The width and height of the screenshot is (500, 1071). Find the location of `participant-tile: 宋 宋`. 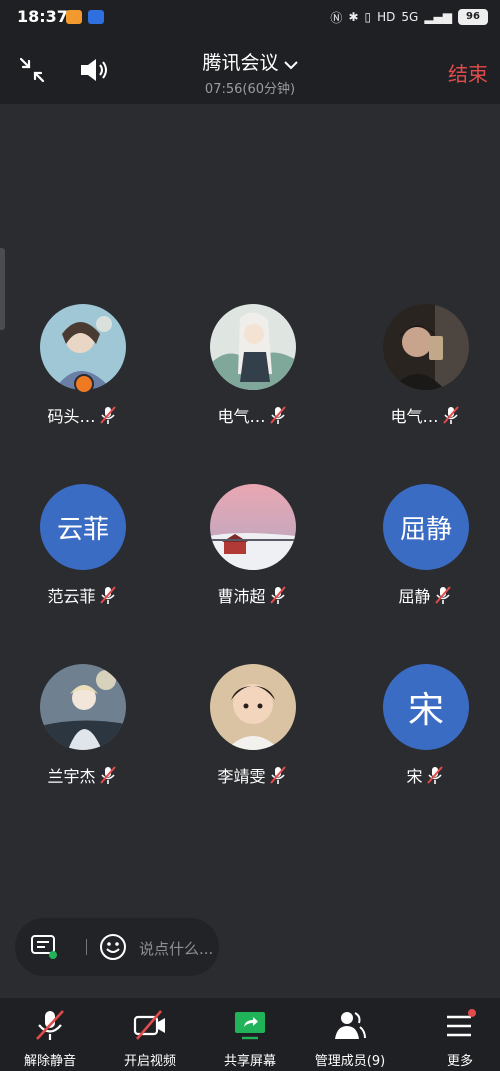

participant-tile: 宋 宋 is located at coordinates (422, 731).